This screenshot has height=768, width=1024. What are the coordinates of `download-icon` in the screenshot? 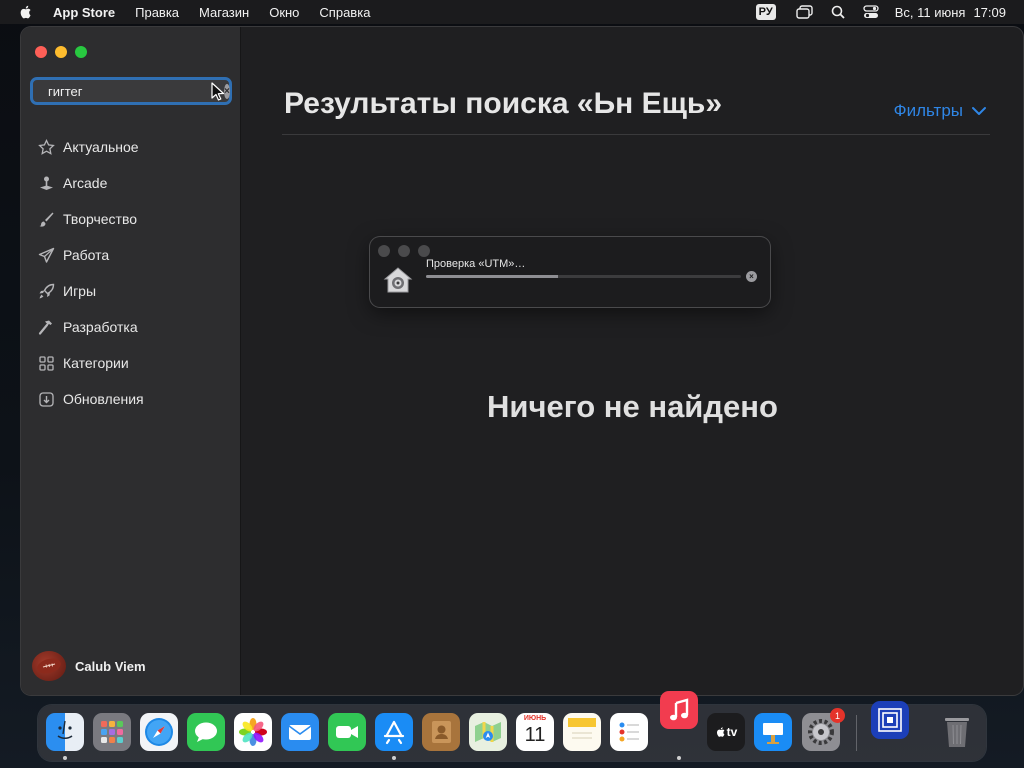 It's located at (46, 399).